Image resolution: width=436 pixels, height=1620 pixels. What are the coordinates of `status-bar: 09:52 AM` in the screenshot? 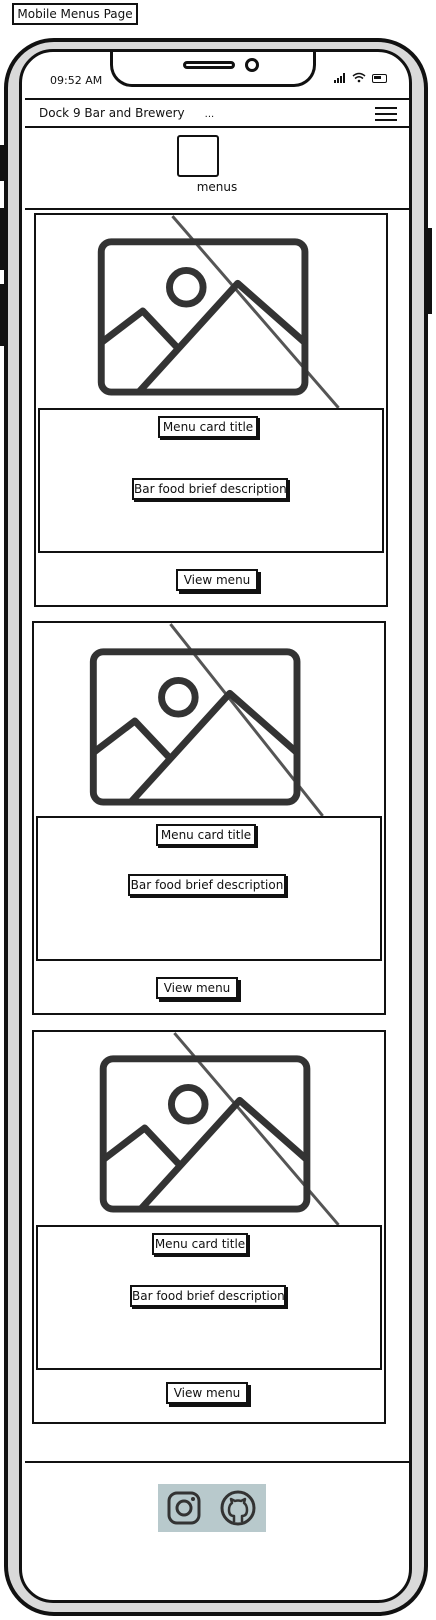 It's located at (215, 75).